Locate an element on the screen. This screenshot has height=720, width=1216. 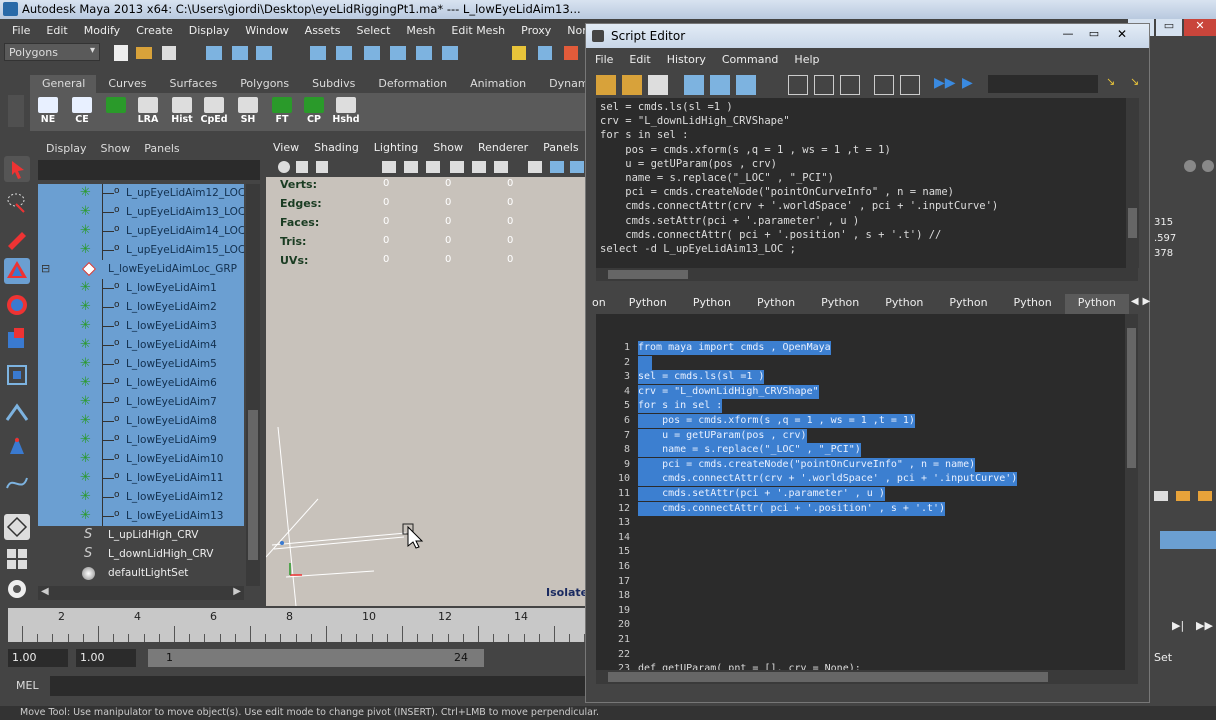
clear-input-icon is located at coordinates (884, 85).